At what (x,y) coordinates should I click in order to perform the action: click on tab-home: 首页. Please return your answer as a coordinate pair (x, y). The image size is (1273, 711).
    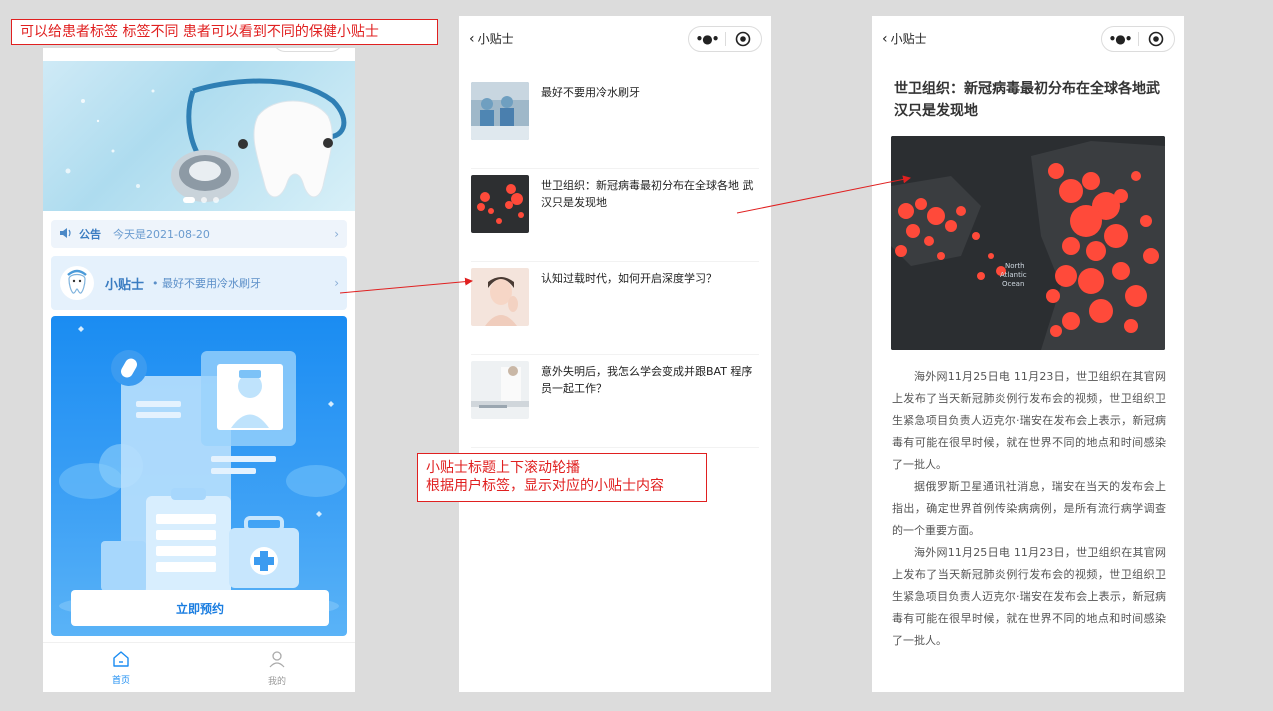
    Looking at the image, I should click on (121, 667).